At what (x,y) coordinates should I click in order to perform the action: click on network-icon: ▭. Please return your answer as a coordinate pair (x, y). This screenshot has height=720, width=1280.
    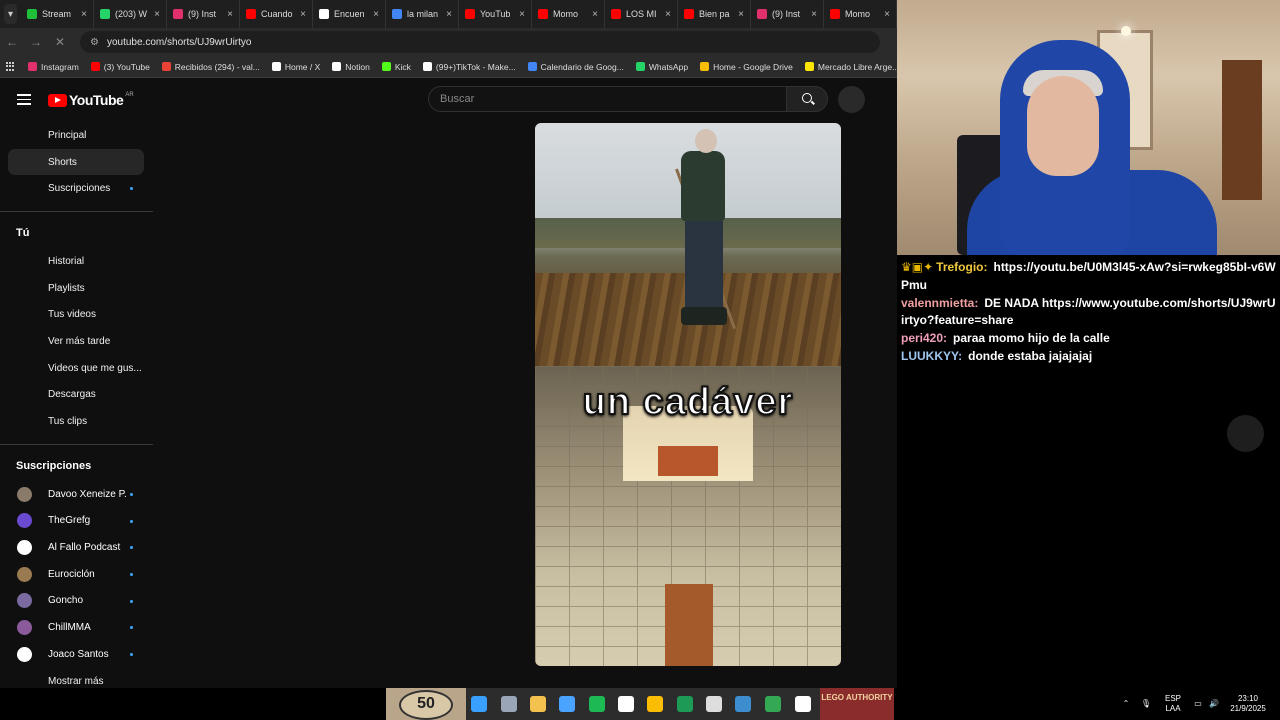
    Looking at the image, I should click on (1198, 704).